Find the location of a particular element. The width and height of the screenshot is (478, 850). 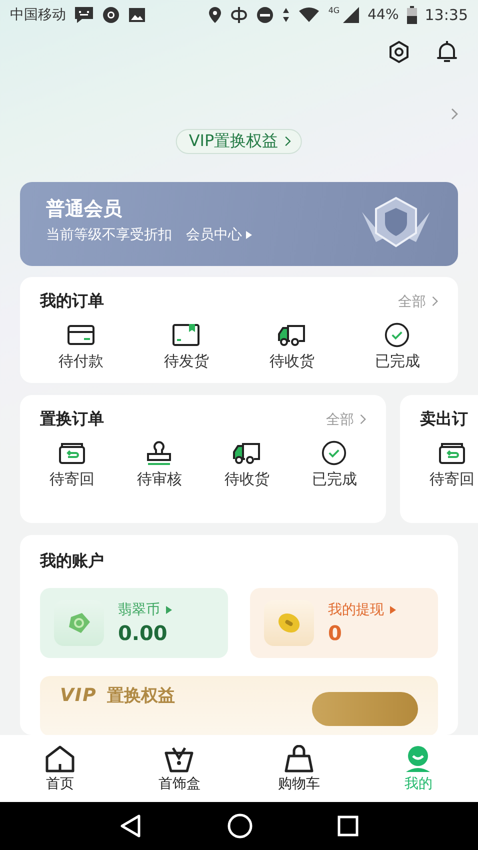

back-icon is located at coordinates (131, 826).